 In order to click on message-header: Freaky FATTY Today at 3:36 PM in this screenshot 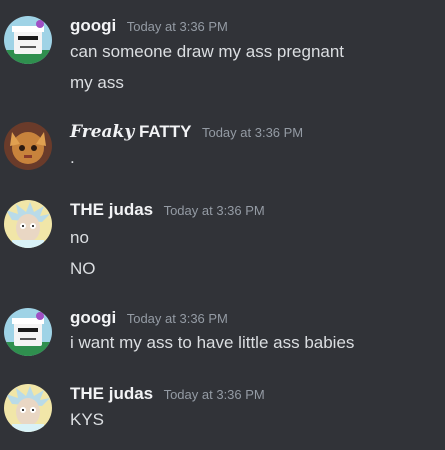, I will do `click(186, 135)`.